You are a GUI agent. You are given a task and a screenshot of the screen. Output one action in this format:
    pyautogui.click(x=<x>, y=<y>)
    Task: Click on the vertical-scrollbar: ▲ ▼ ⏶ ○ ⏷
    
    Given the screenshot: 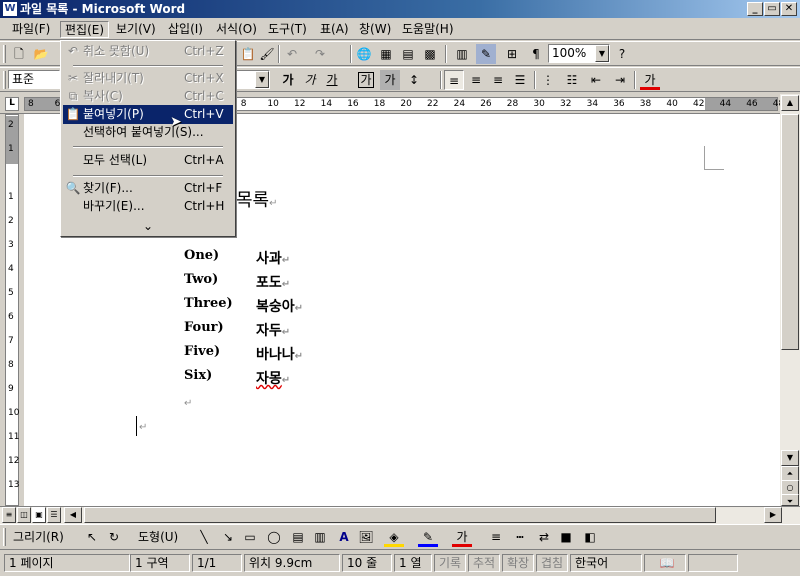 What is the action you would take?
    pyautogui.click(x=790, y=300)
    